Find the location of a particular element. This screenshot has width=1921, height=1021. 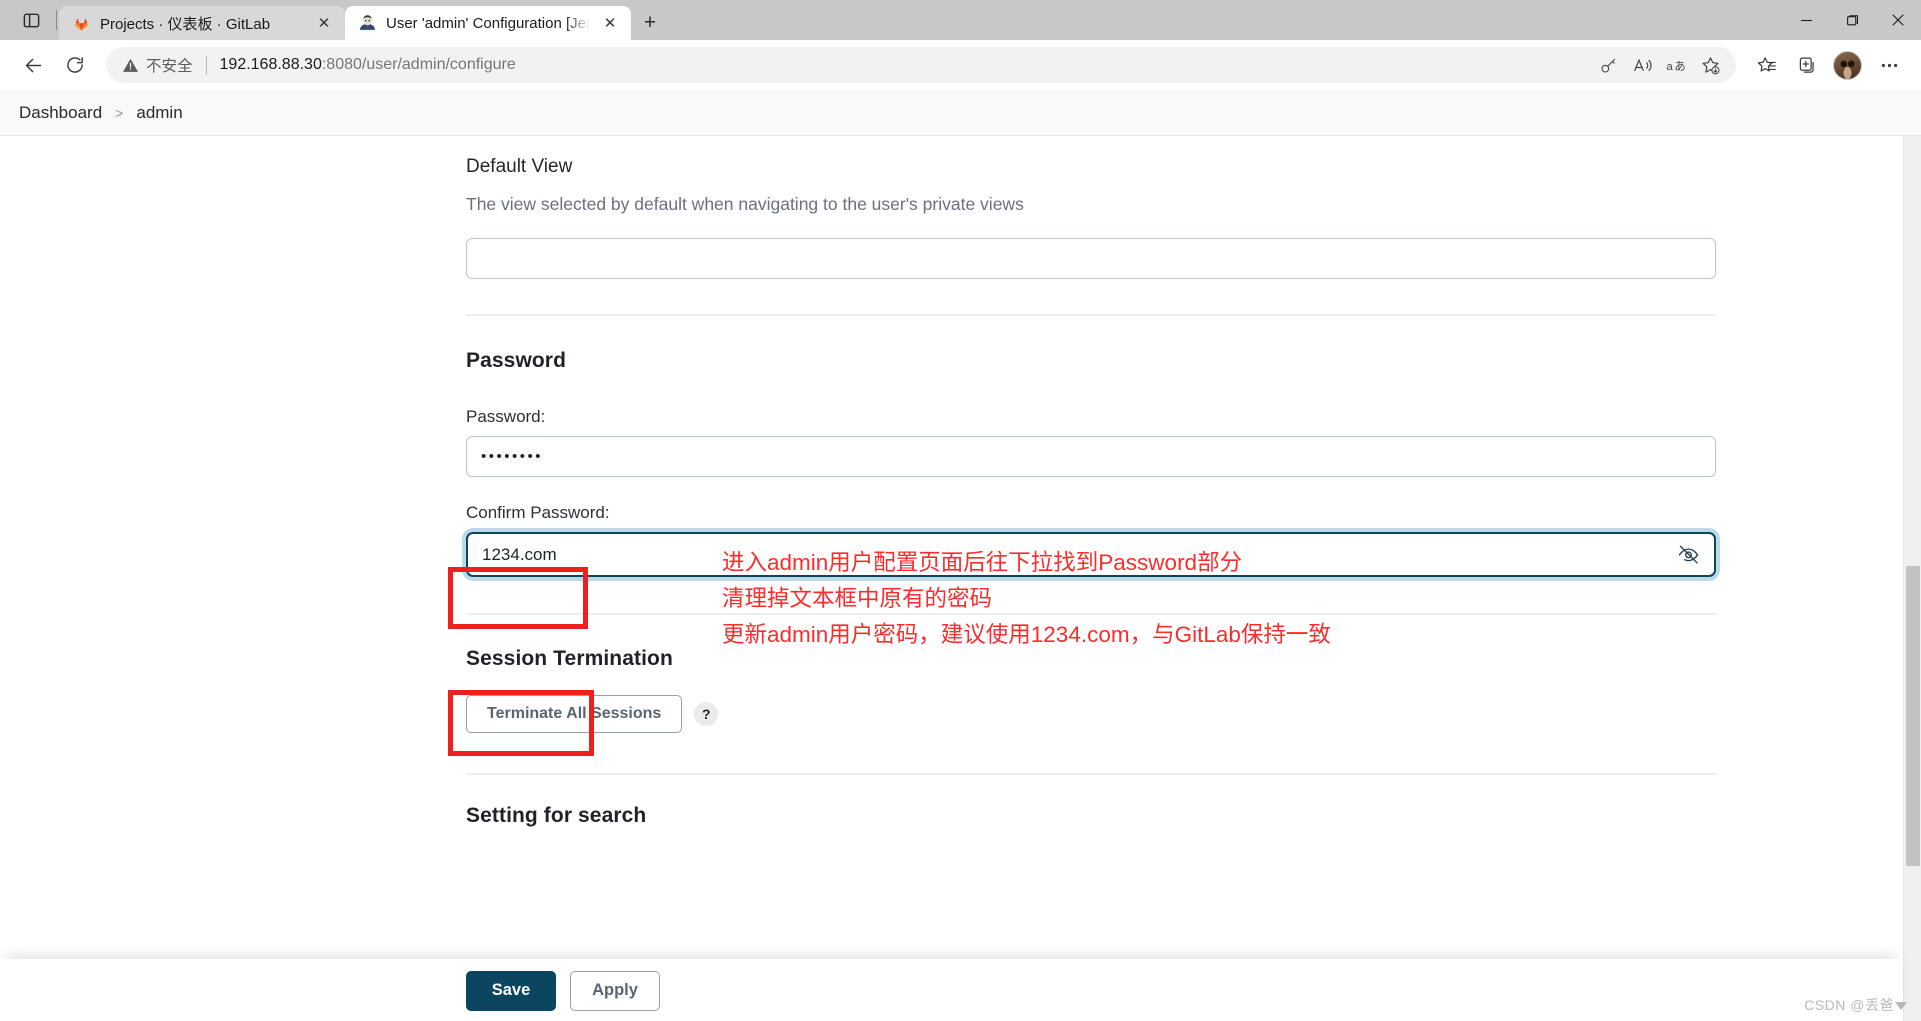

jenkins-icon is located at coordinates (367, 23).